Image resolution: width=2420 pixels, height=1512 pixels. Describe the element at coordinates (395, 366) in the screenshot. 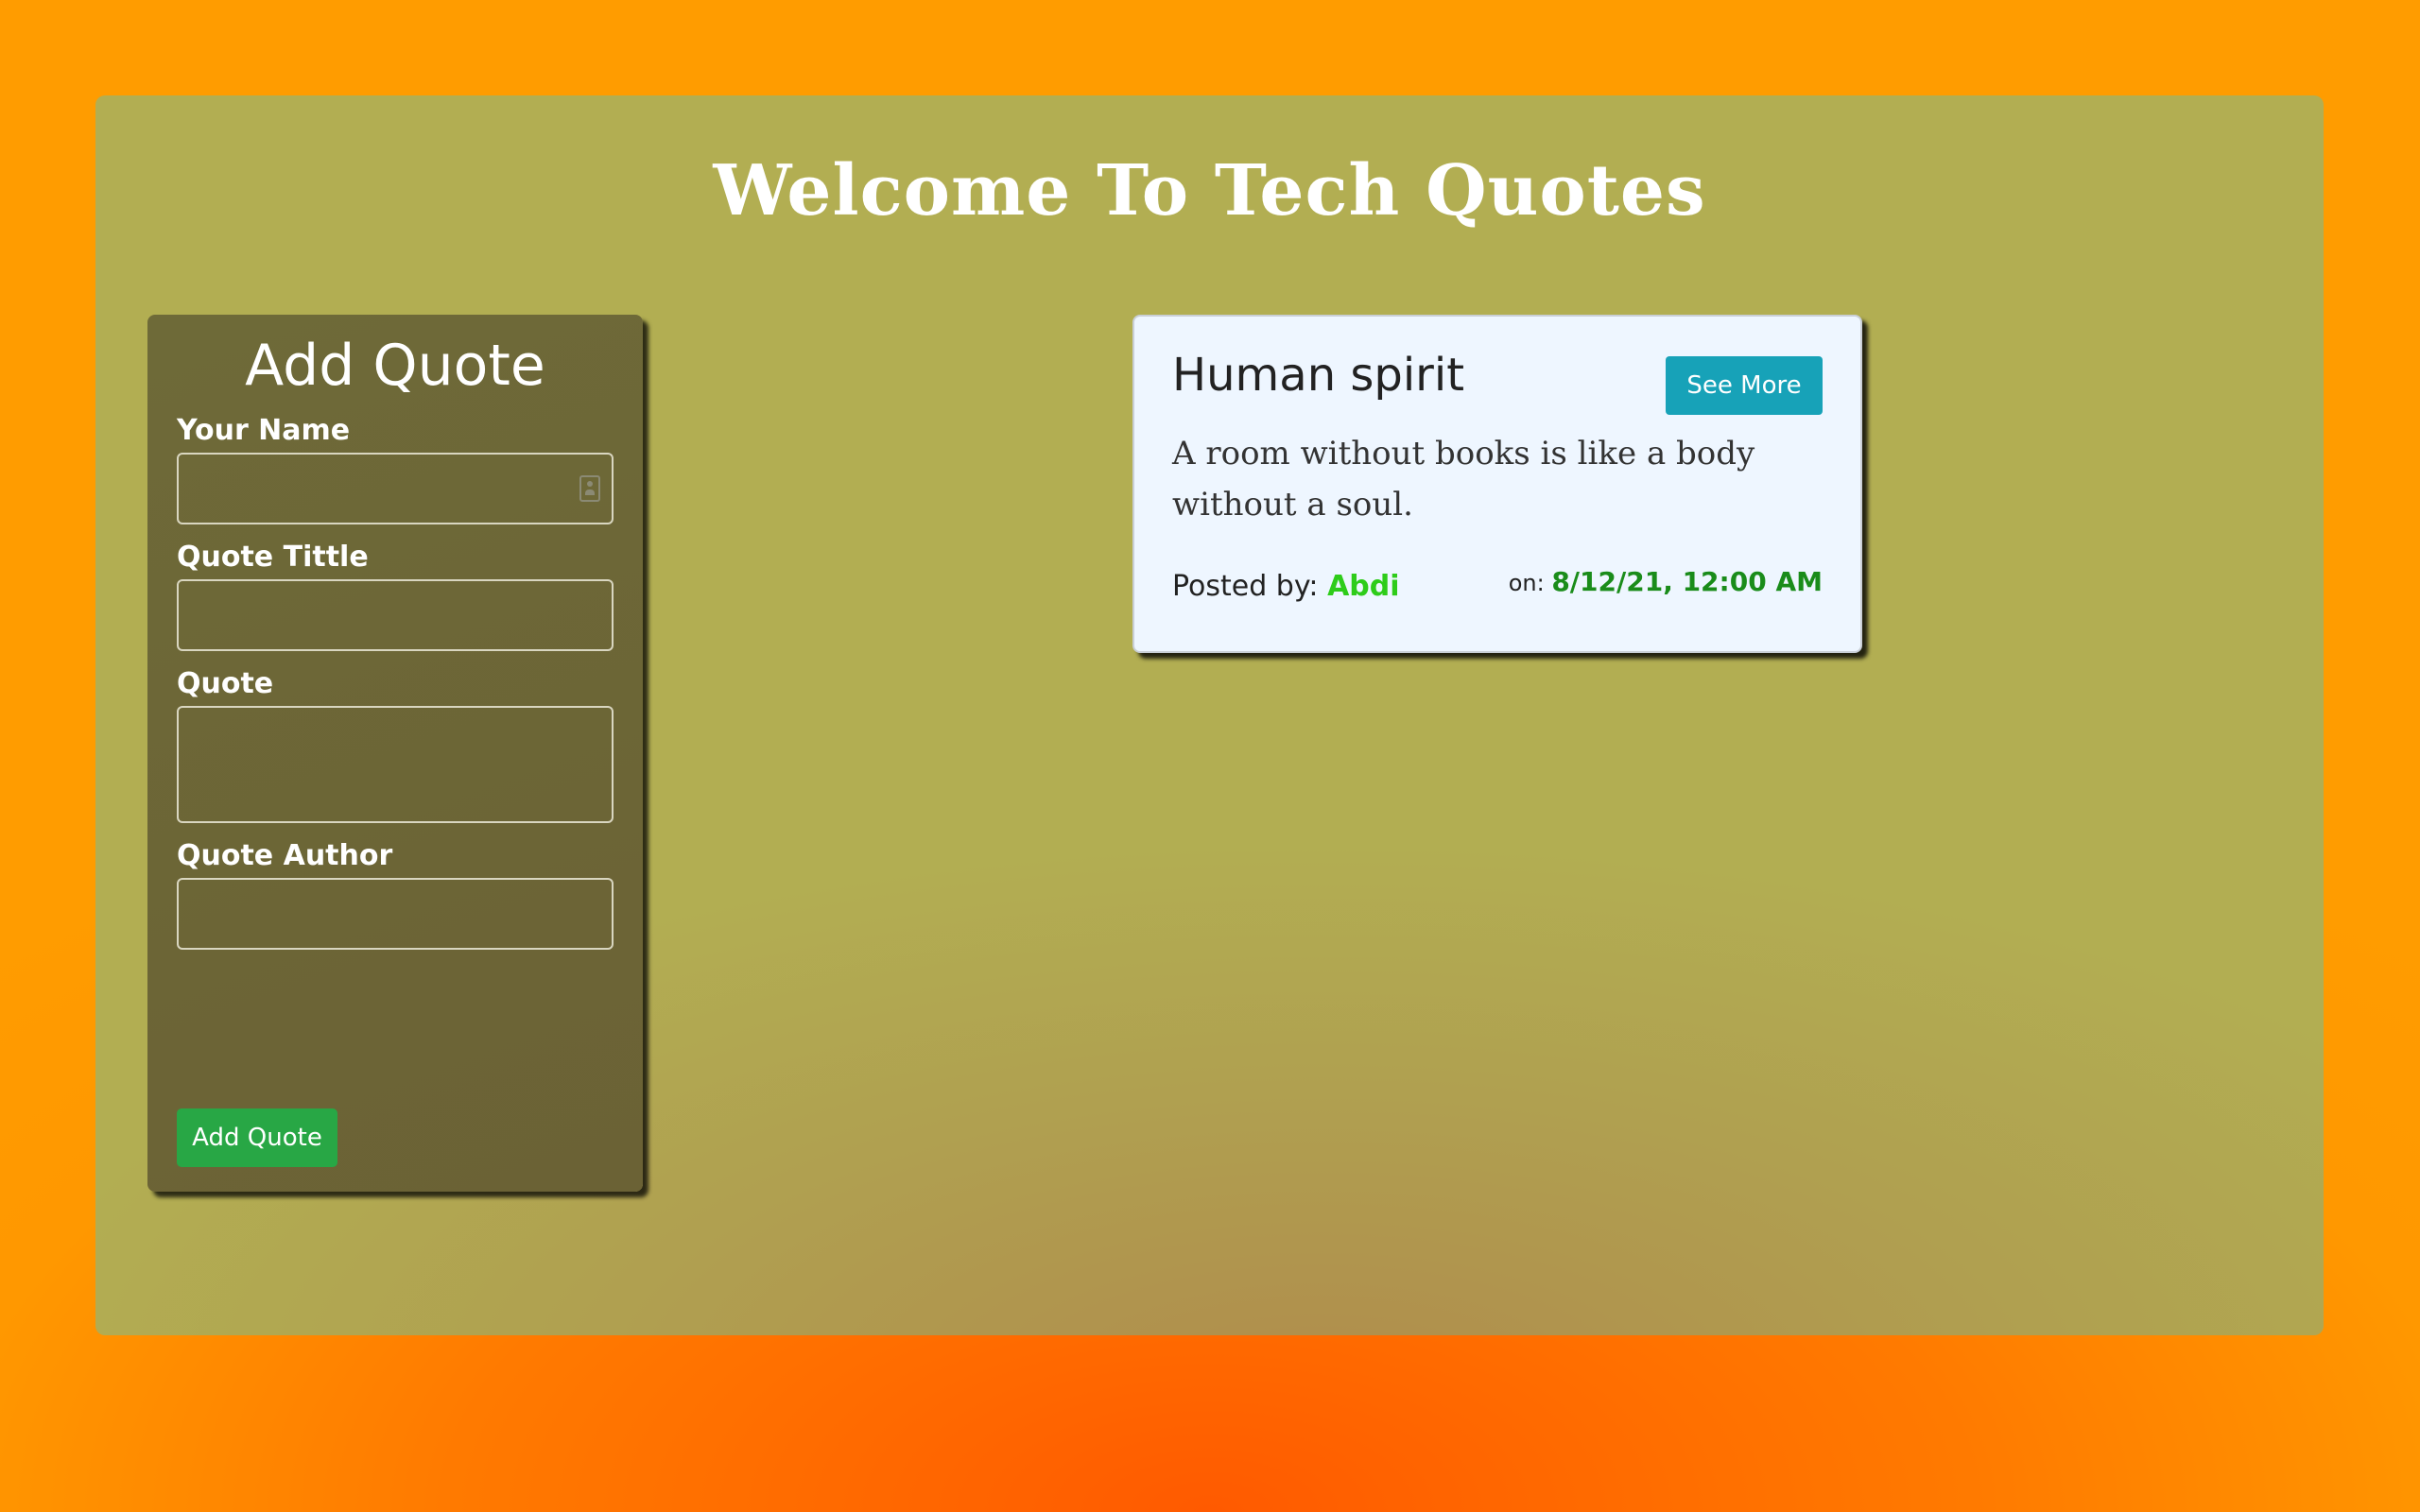

I see `form-title: Add Quote` at that location.